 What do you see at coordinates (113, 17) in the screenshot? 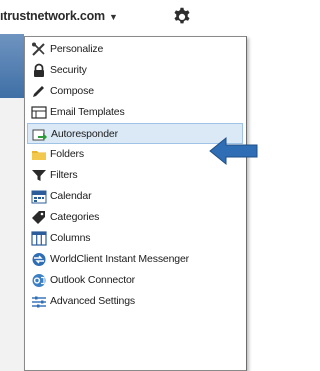
I see `chevron-down-icon: ▼` at bounding box center [113, 17].